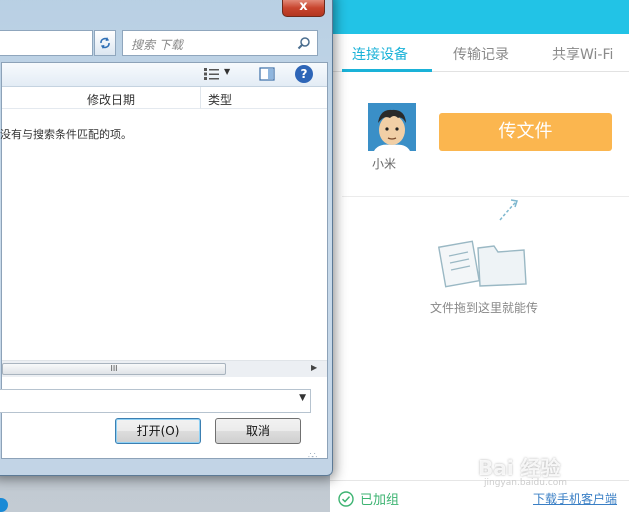  Describe the element at coordinates (304, 43) in the screenshot. I see `search-icon` at that location.